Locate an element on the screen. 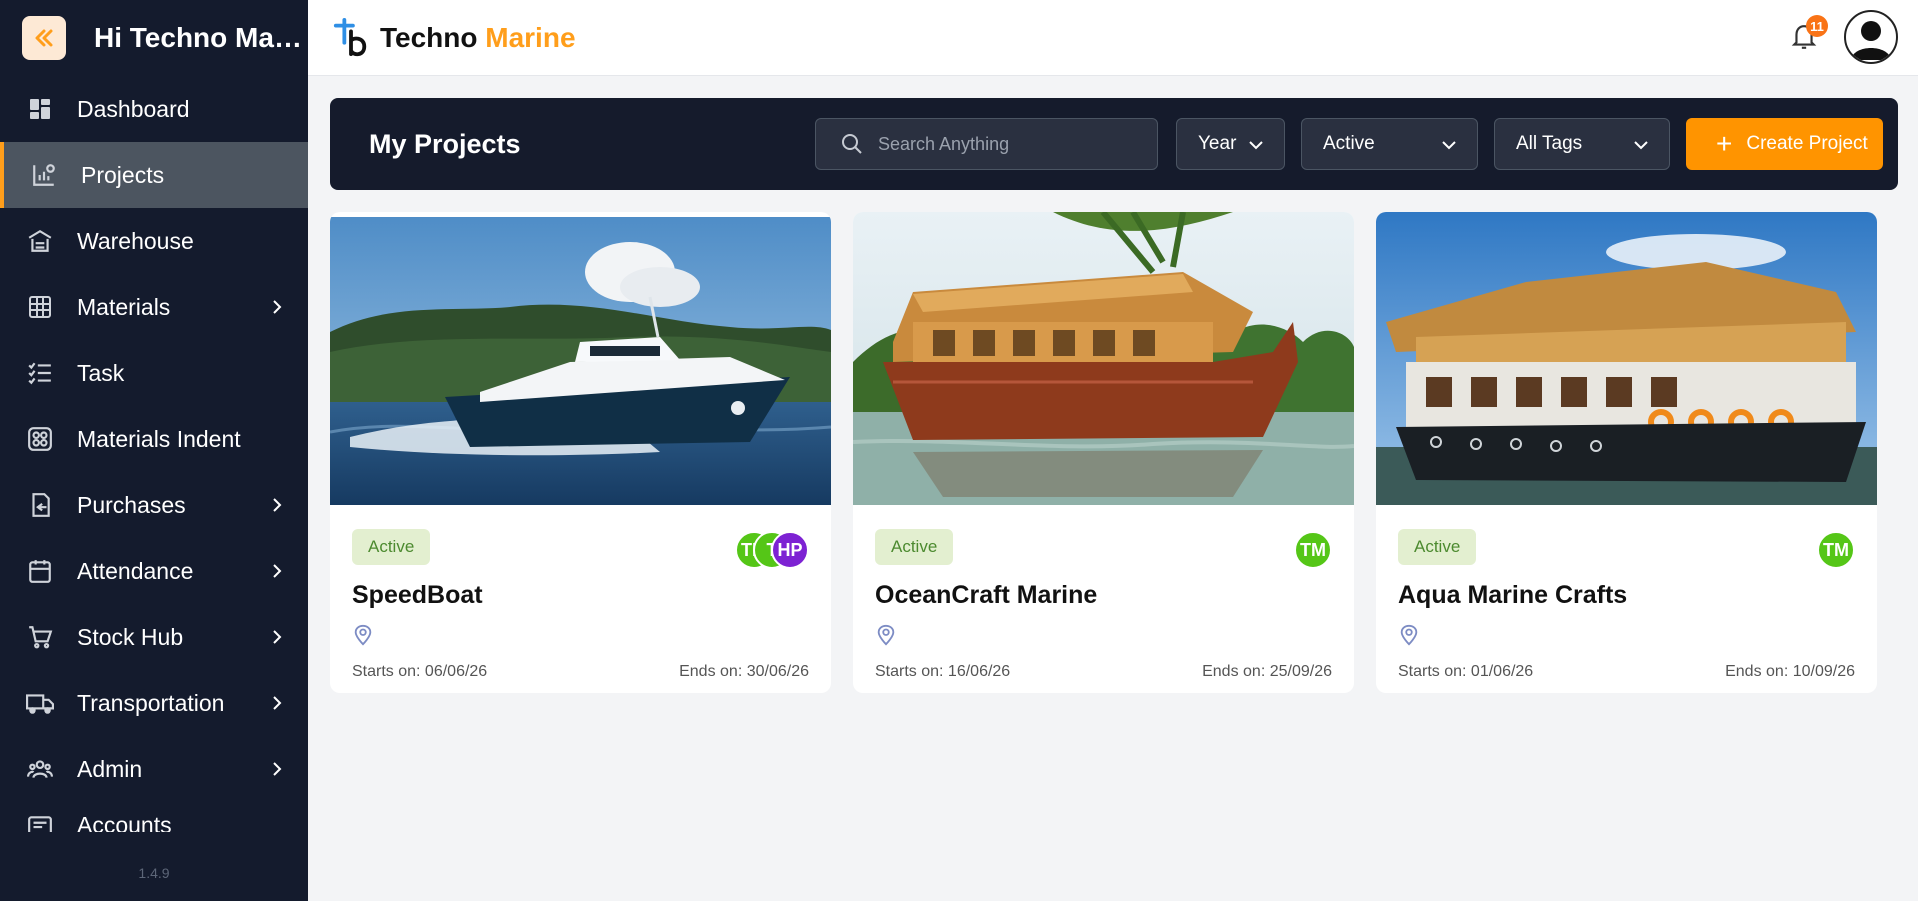 The height and width of the screenshot is (901, 1918). project-title: SpeedBoat is located at coordinates (417, 595).